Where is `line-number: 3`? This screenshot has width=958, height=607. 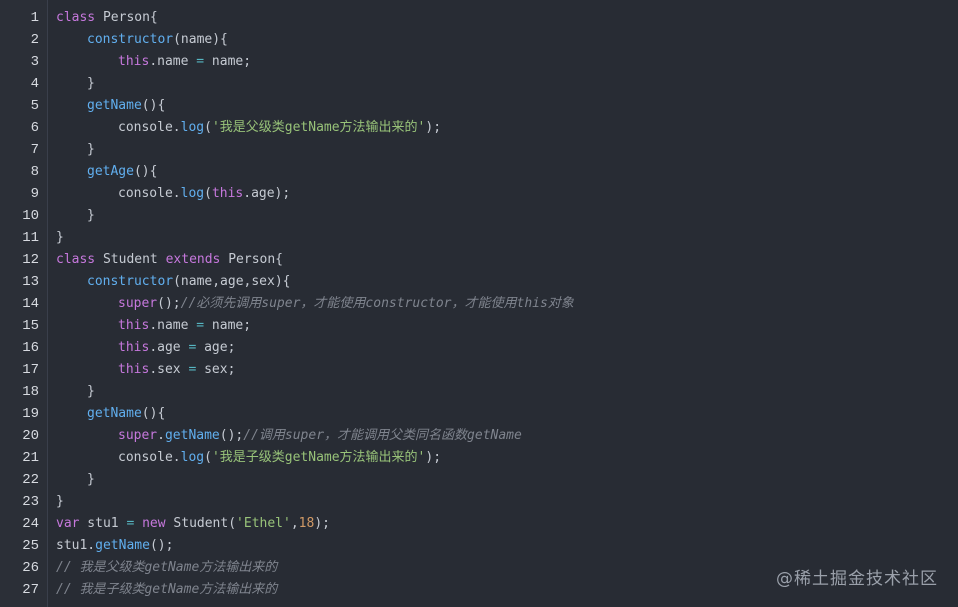
line-number: 3 is located at coordinates (34, 62).